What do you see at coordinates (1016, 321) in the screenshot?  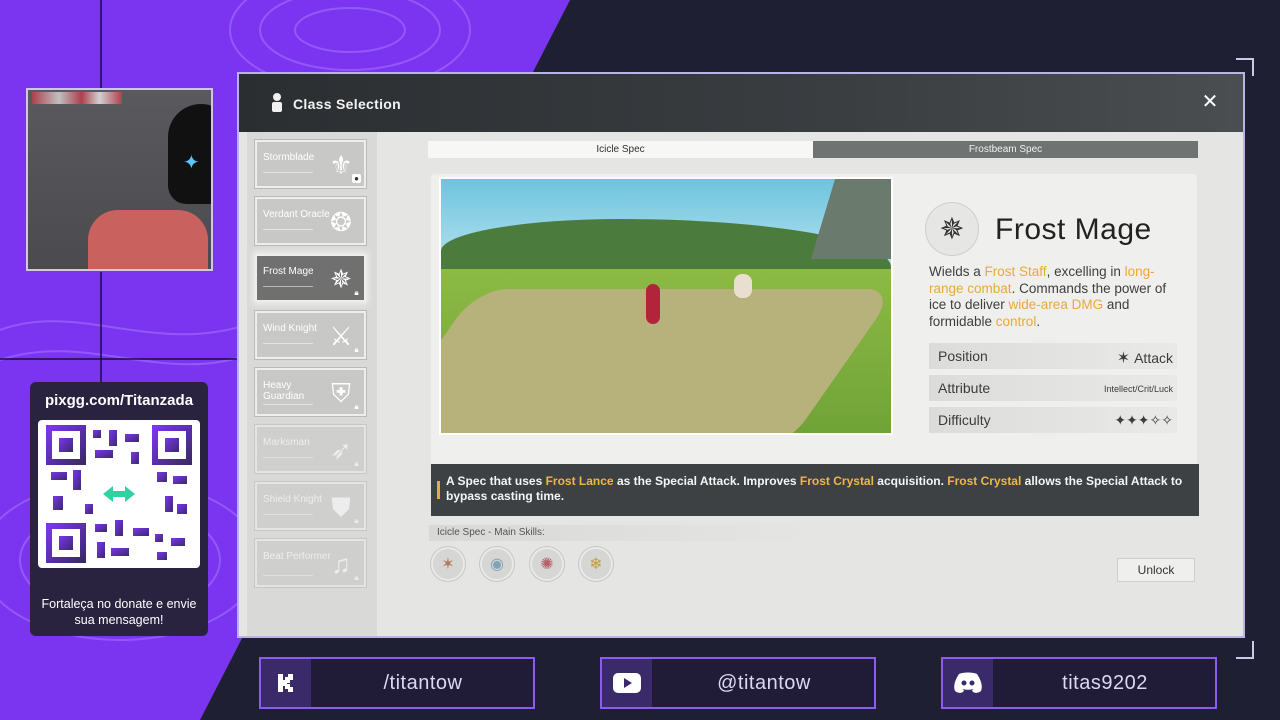 I see `desc-highlight: control` at bounding box center [1016, 321].